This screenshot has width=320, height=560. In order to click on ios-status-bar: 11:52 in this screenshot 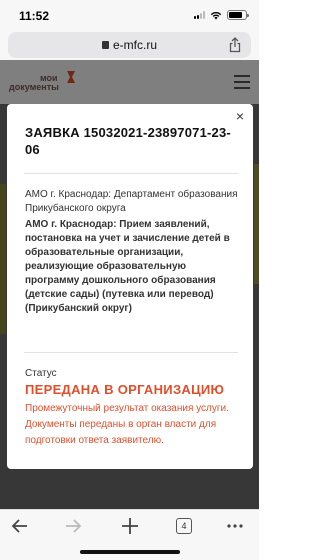, I will do `click(129, 15)`.